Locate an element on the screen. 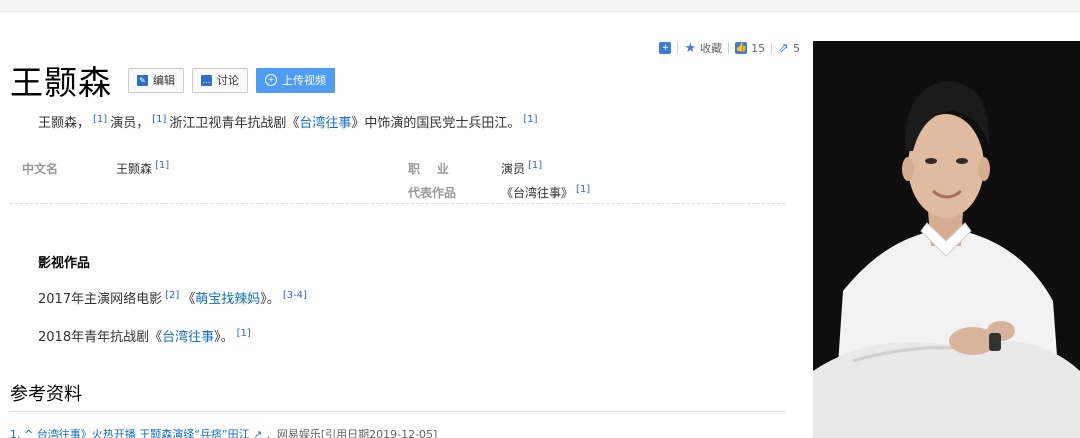 The image size is (1080, 438). info-row-job: 职 业 演员 [1] is located at coordinates (476, 168).